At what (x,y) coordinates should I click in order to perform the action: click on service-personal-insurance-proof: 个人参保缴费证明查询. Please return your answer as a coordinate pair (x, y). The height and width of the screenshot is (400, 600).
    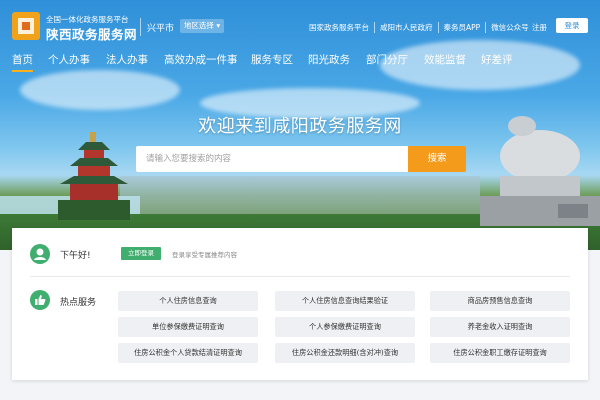
    Looking at the image, I should click on (345, 327).